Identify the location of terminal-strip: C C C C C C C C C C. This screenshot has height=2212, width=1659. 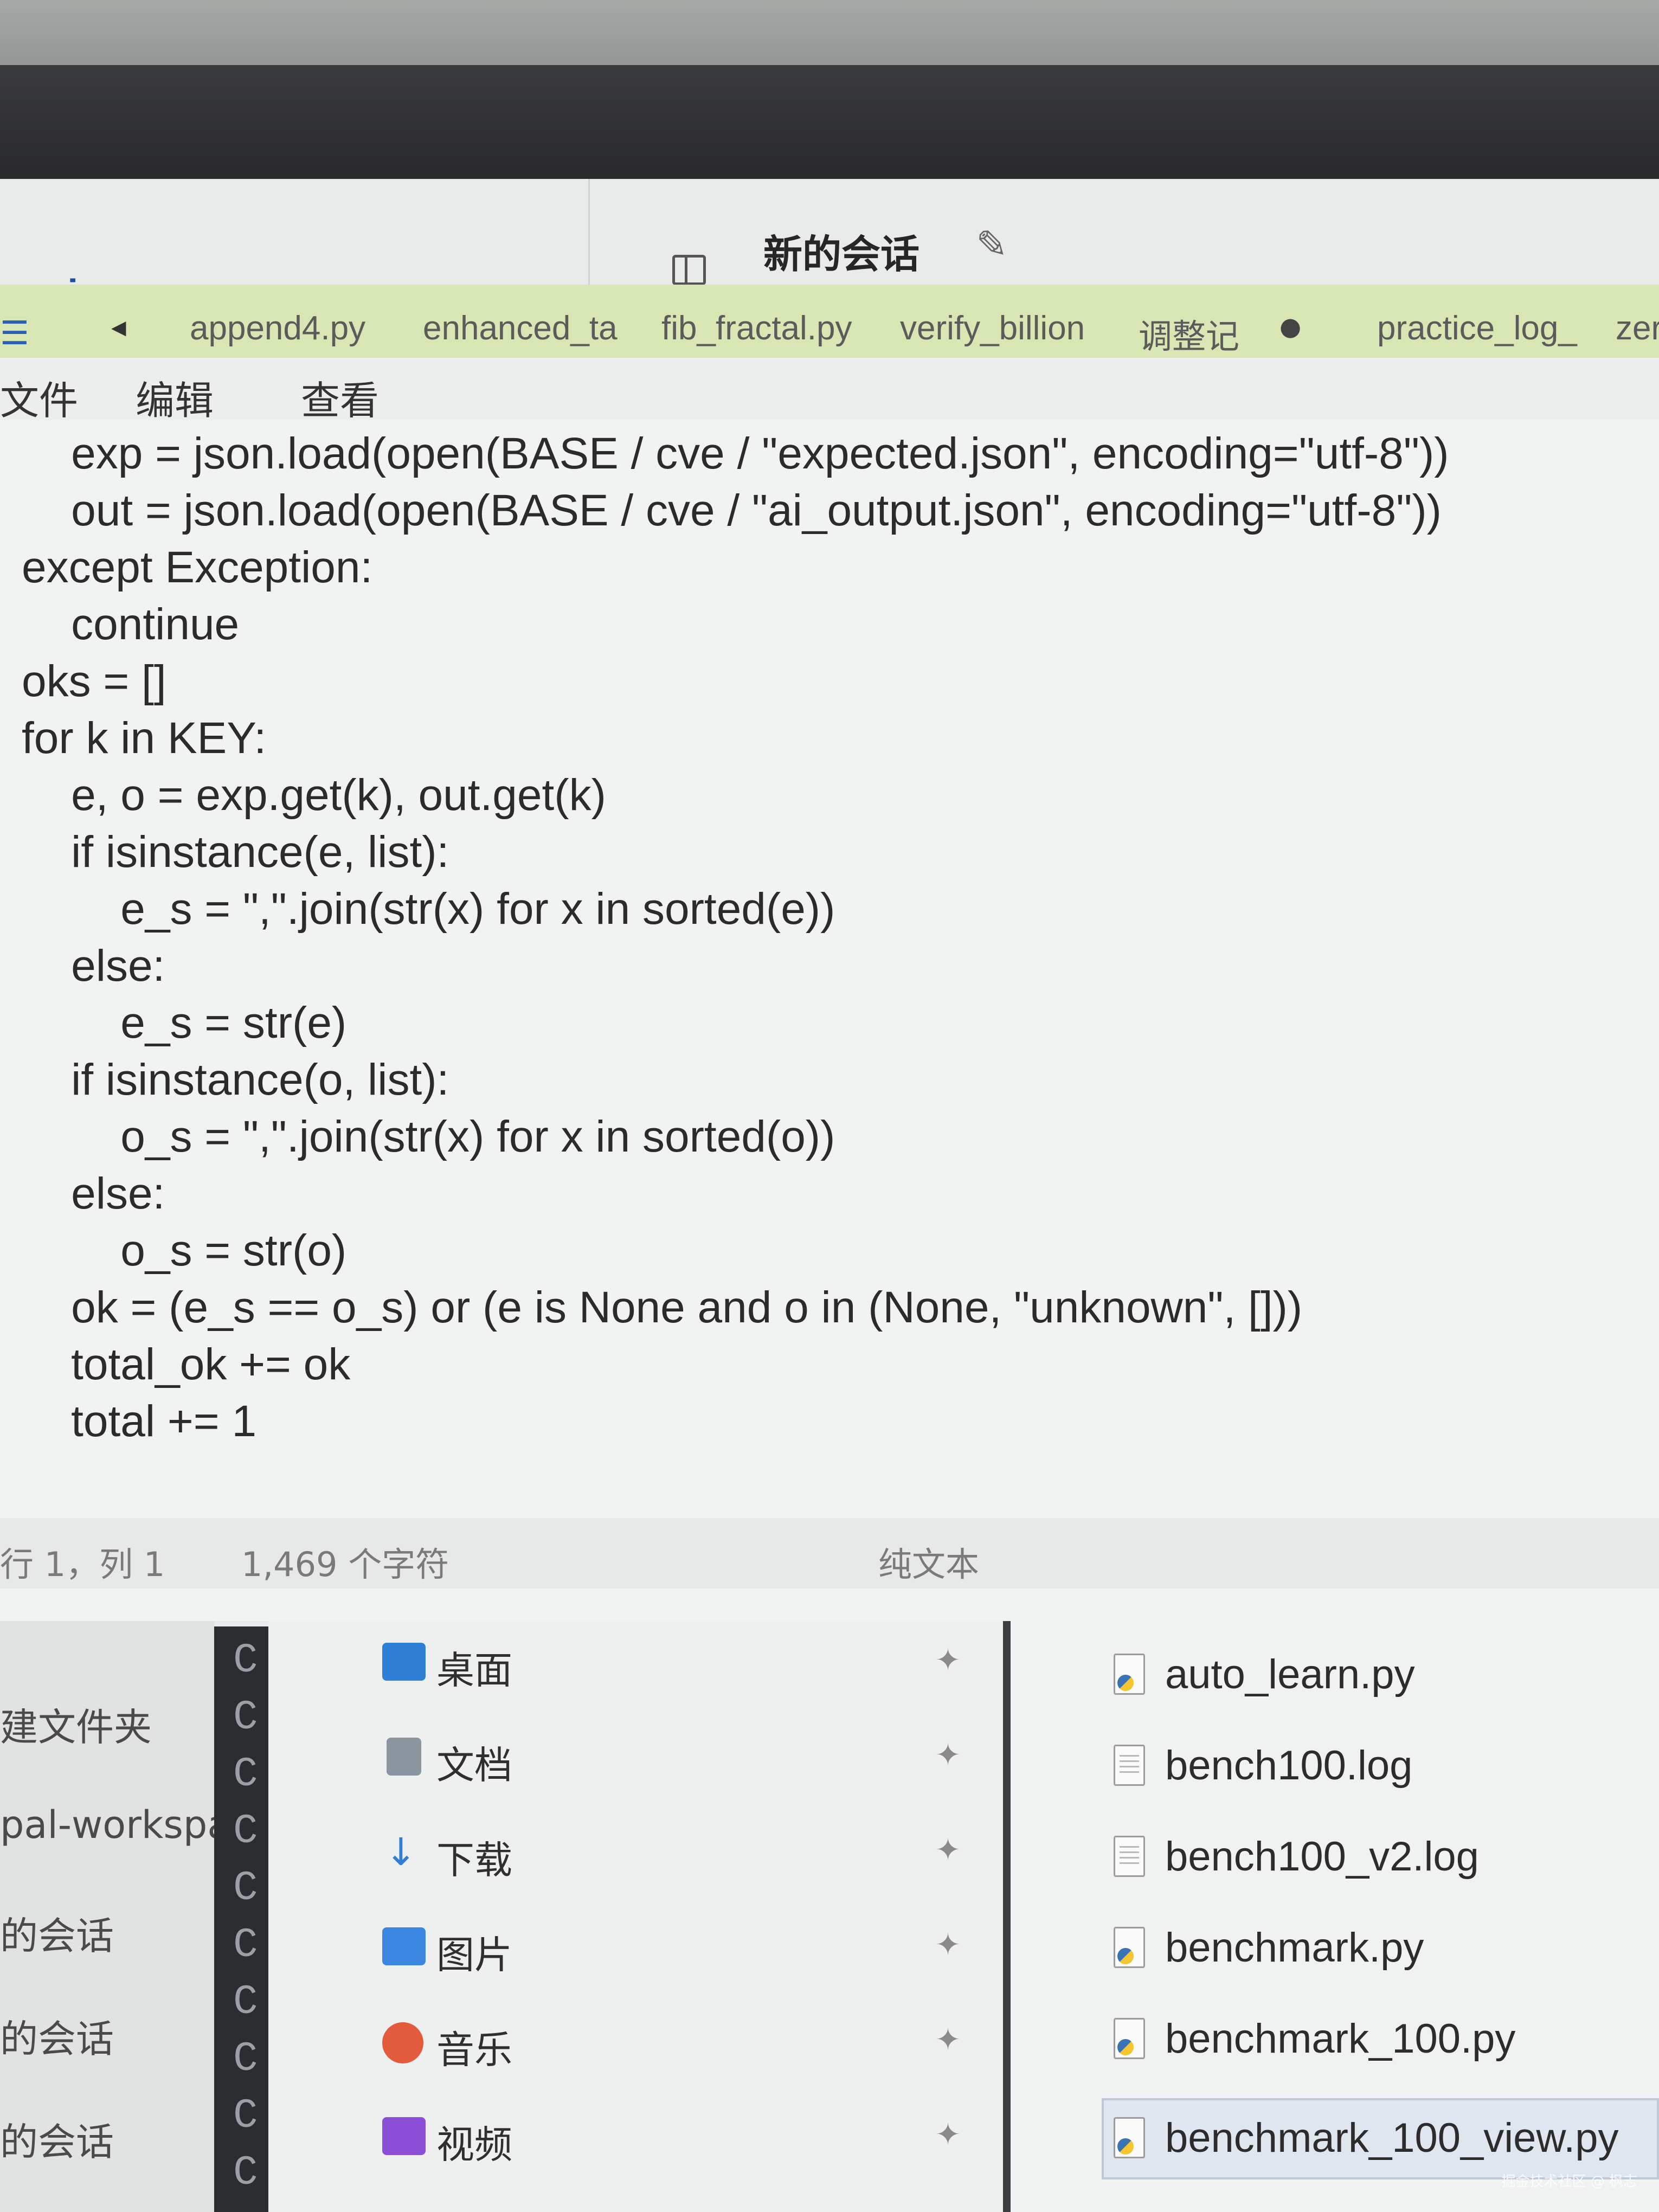
(241, 1919).